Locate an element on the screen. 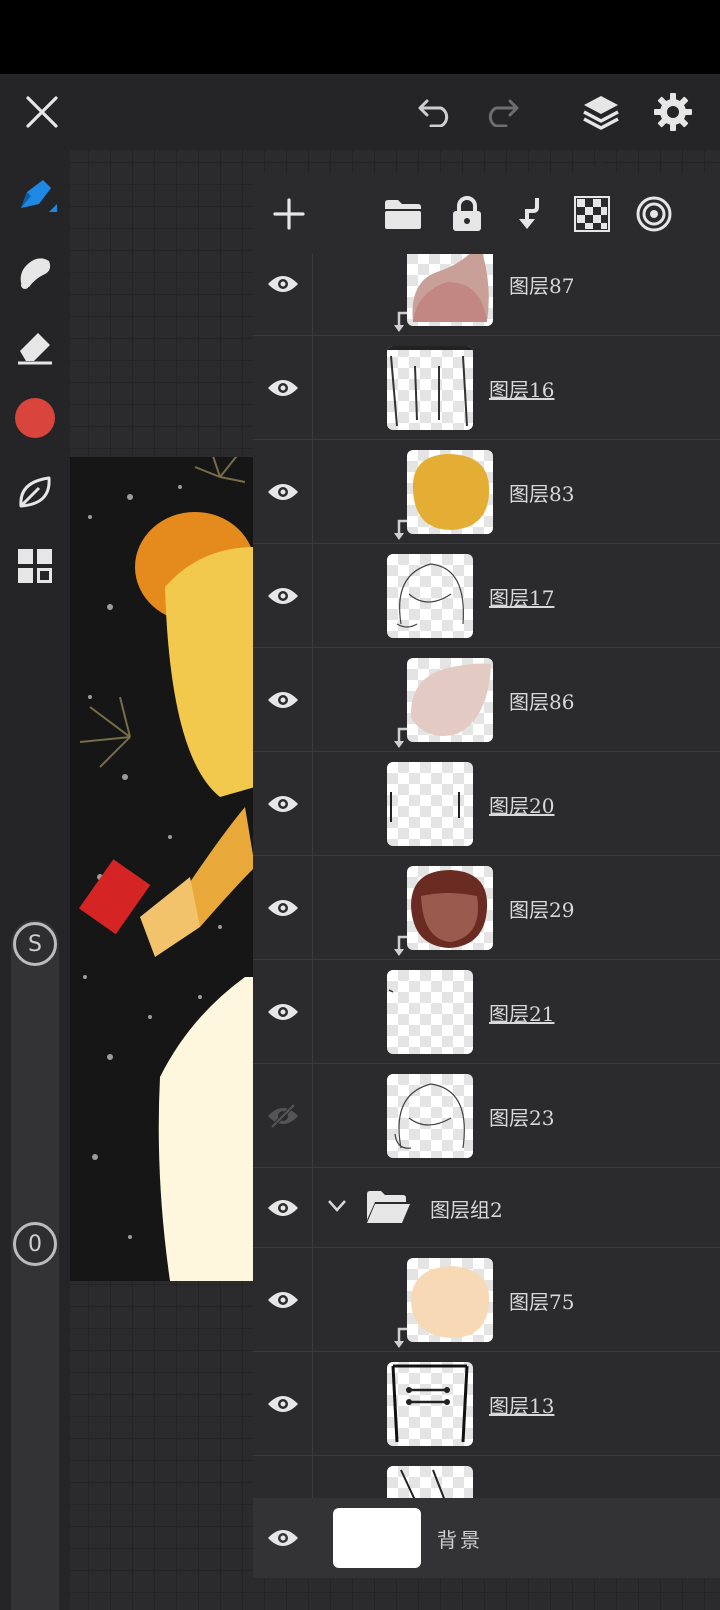  layer-row: 图层75 is located at coordinates (486, 1300).